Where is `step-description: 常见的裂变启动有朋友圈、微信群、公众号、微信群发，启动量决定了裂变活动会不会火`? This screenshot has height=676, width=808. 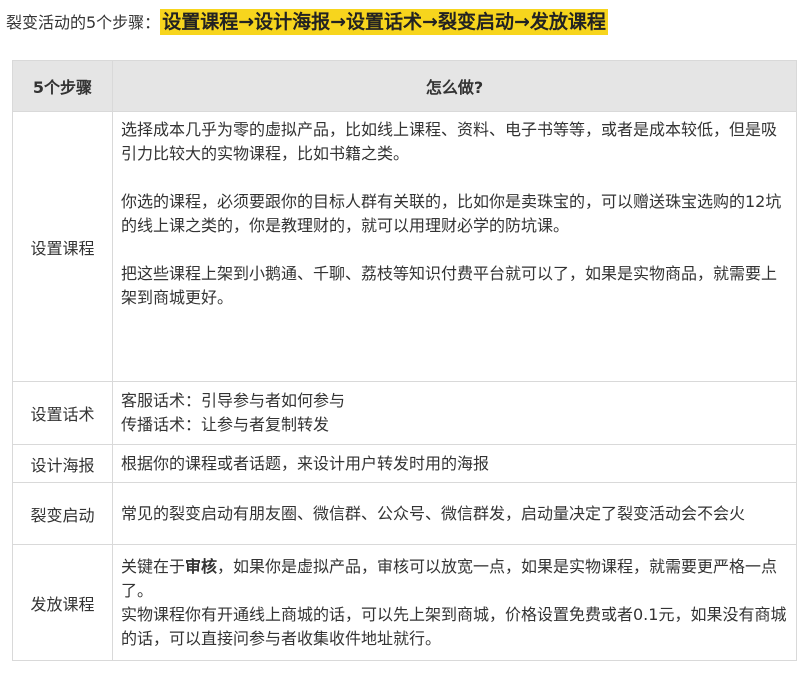
step-description: 常见的裂变启动有朋友圈、微信群、公众号、微信群发，启动量决定了裂变活动会不会火 is located at coordinates (454, 513).